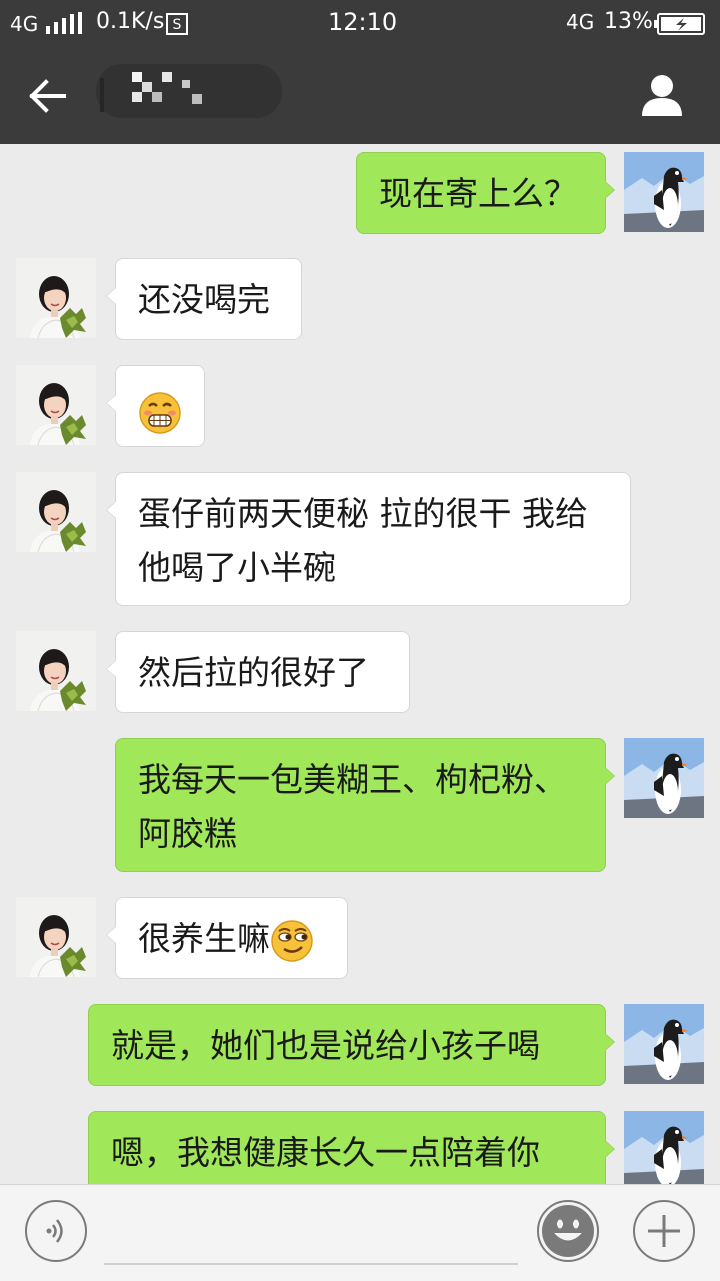  I want to click on message-bubble-outgoing: 就是，她们也是说给小孩子喝, so click(351, 1045).